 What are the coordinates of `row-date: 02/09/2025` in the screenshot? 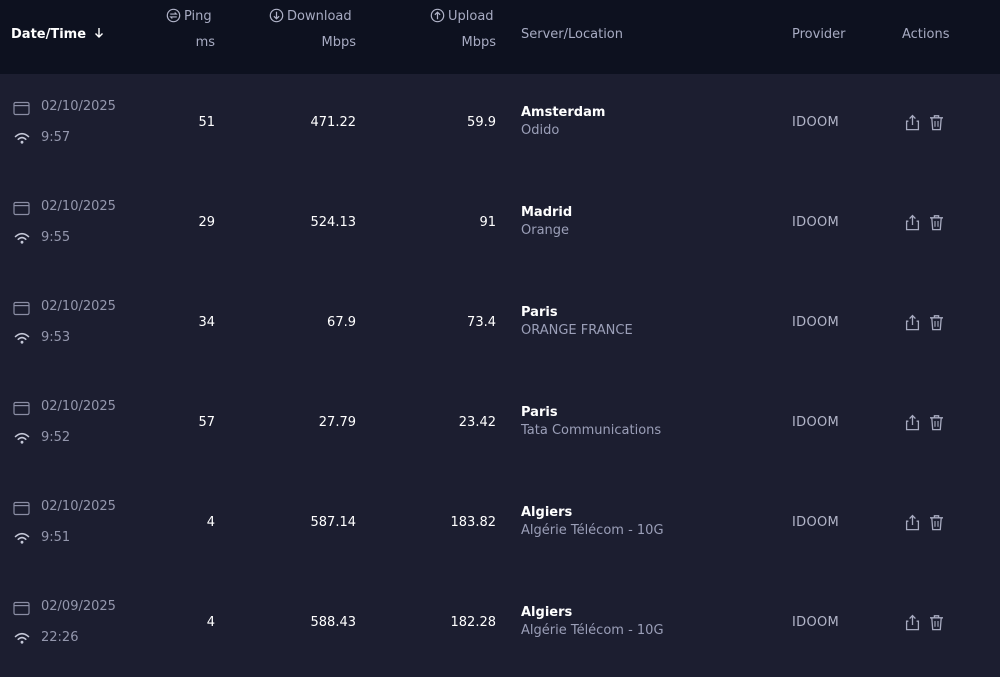 It's located at (78, 606).